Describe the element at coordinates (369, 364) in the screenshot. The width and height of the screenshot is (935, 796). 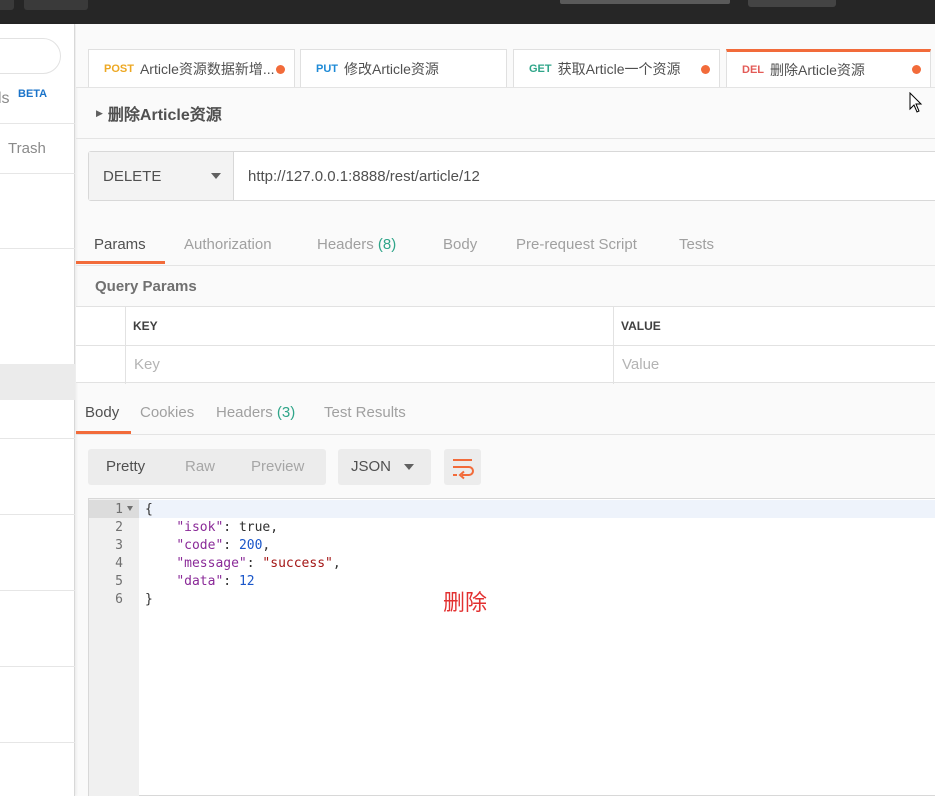
I see `param-key-input` at that location.